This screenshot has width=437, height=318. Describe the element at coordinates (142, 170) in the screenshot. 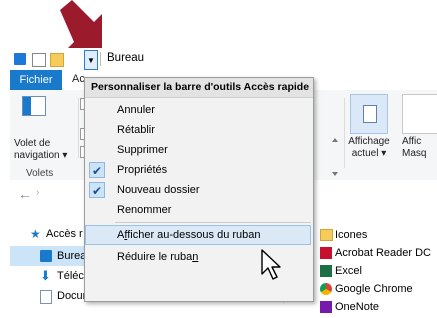

I see `menu-item-label: Propriétés` at that location.